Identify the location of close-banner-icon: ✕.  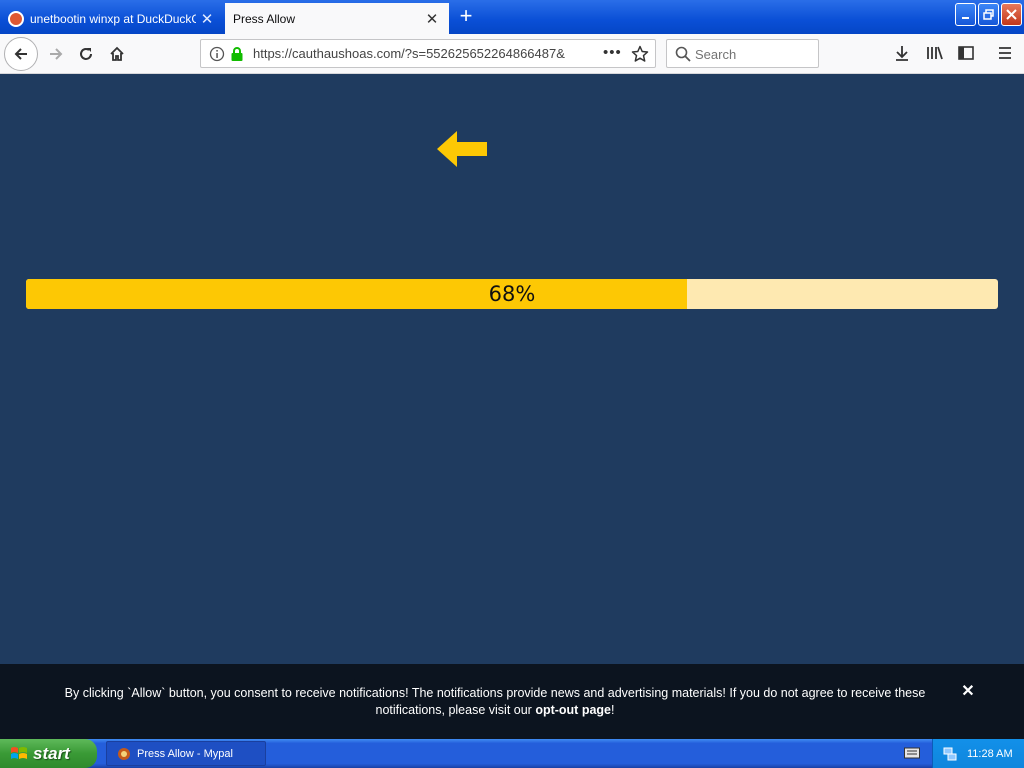
(968, 691).